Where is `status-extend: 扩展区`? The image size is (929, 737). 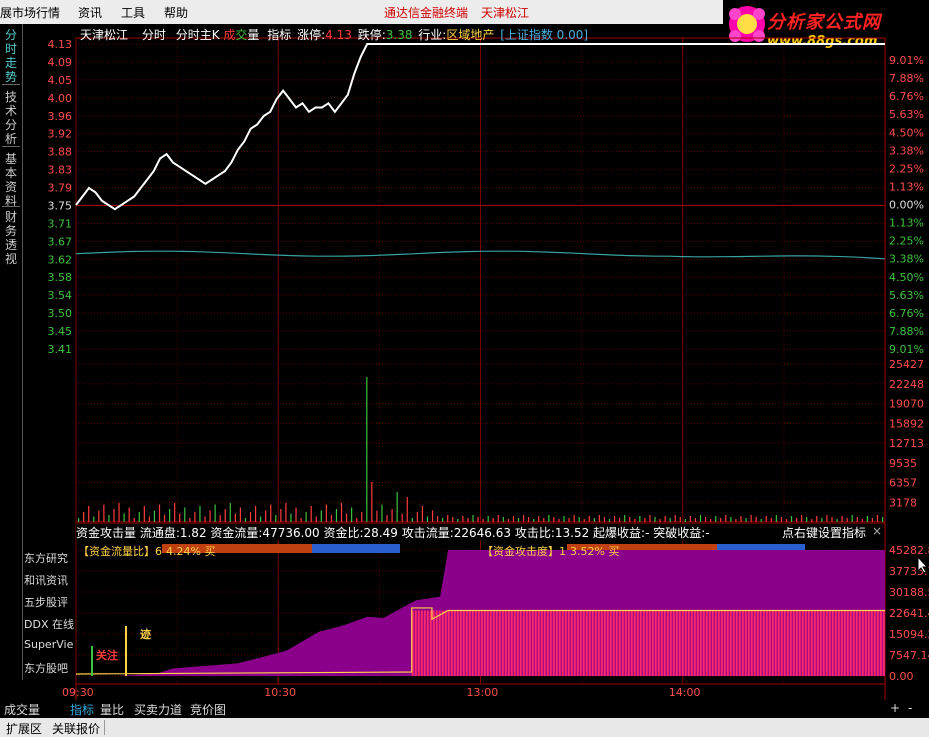 status-extend: 扩展区 is located at coordinates (24, 728).